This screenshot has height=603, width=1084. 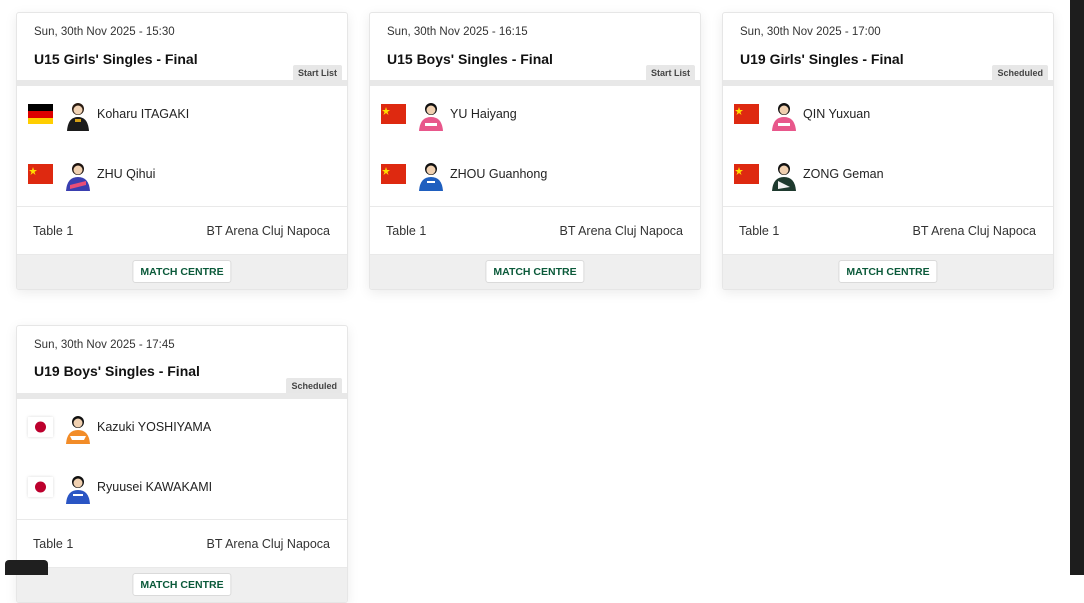 I want to click on player-row: QIN Yuxuan, so click(x=888, y=116).